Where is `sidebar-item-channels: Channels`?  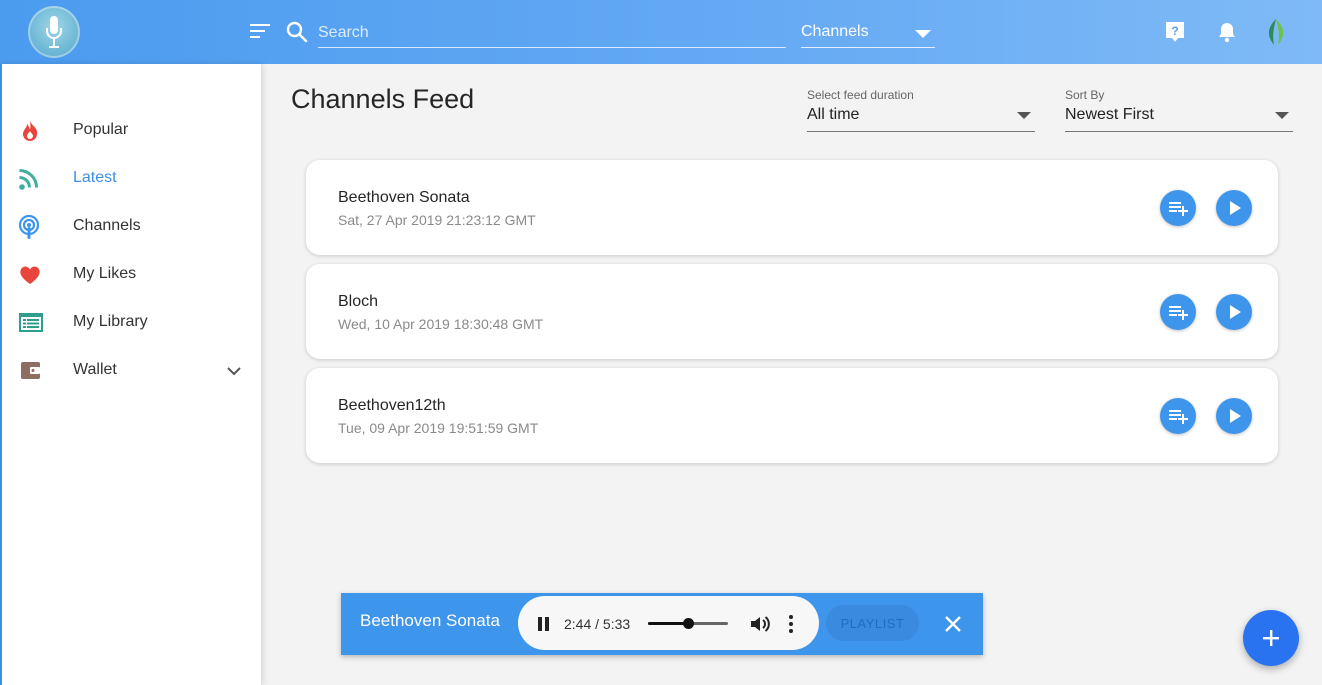 sidebar-item-channels: Channels is located at coordinates (131, 227).